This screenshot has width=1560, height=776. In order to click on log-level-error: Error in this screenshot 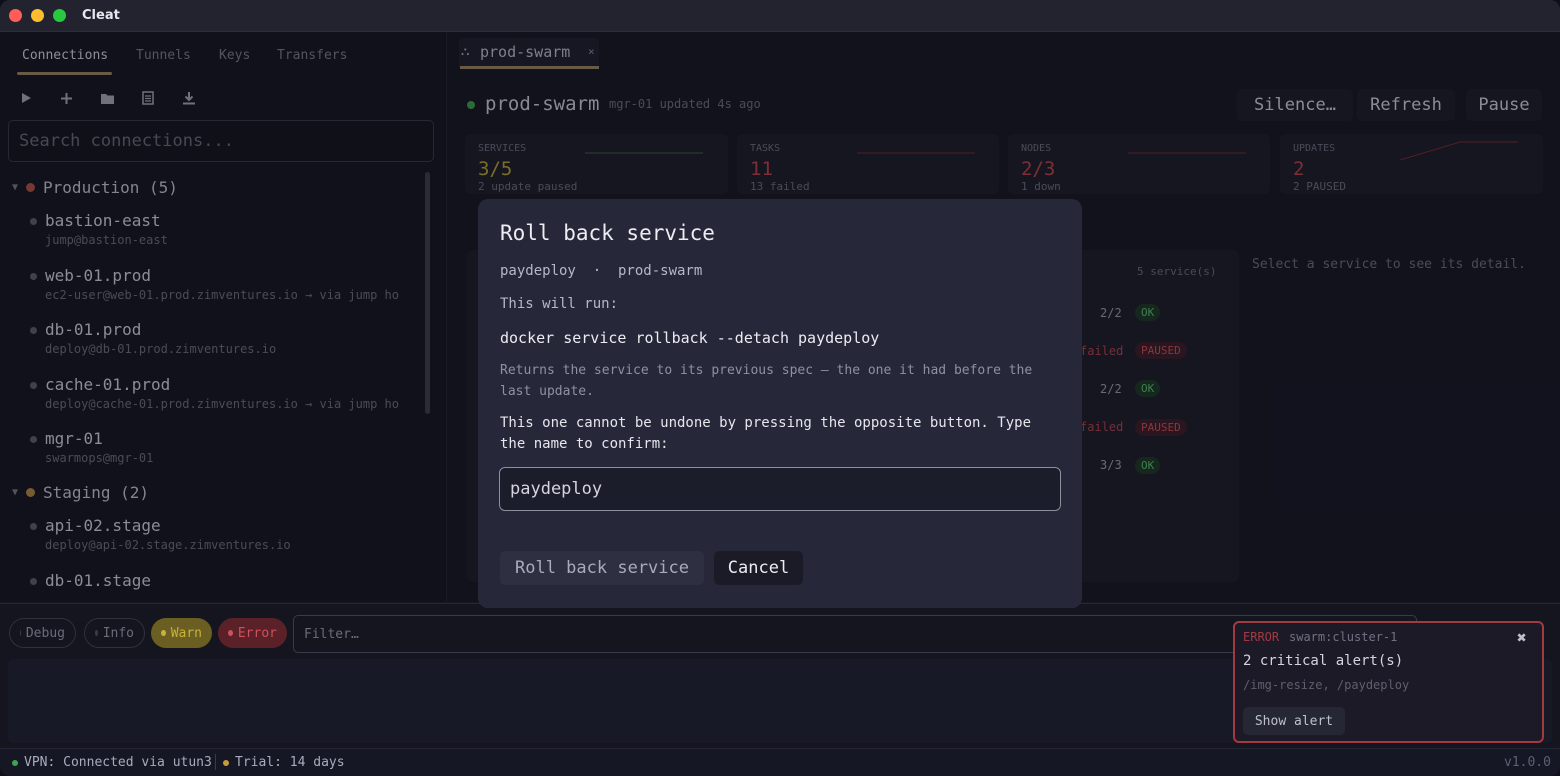, I will do `click(252, 633)`.